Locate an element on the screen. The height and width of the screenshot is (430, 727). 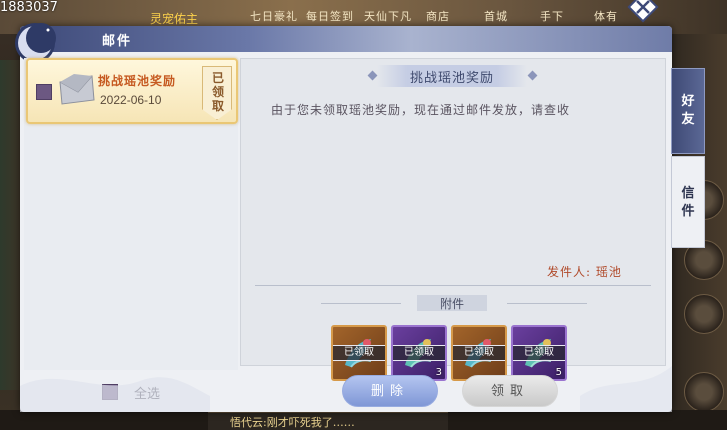
top-tab-label: 七日豪礼 is located at coordinates (274, 16).